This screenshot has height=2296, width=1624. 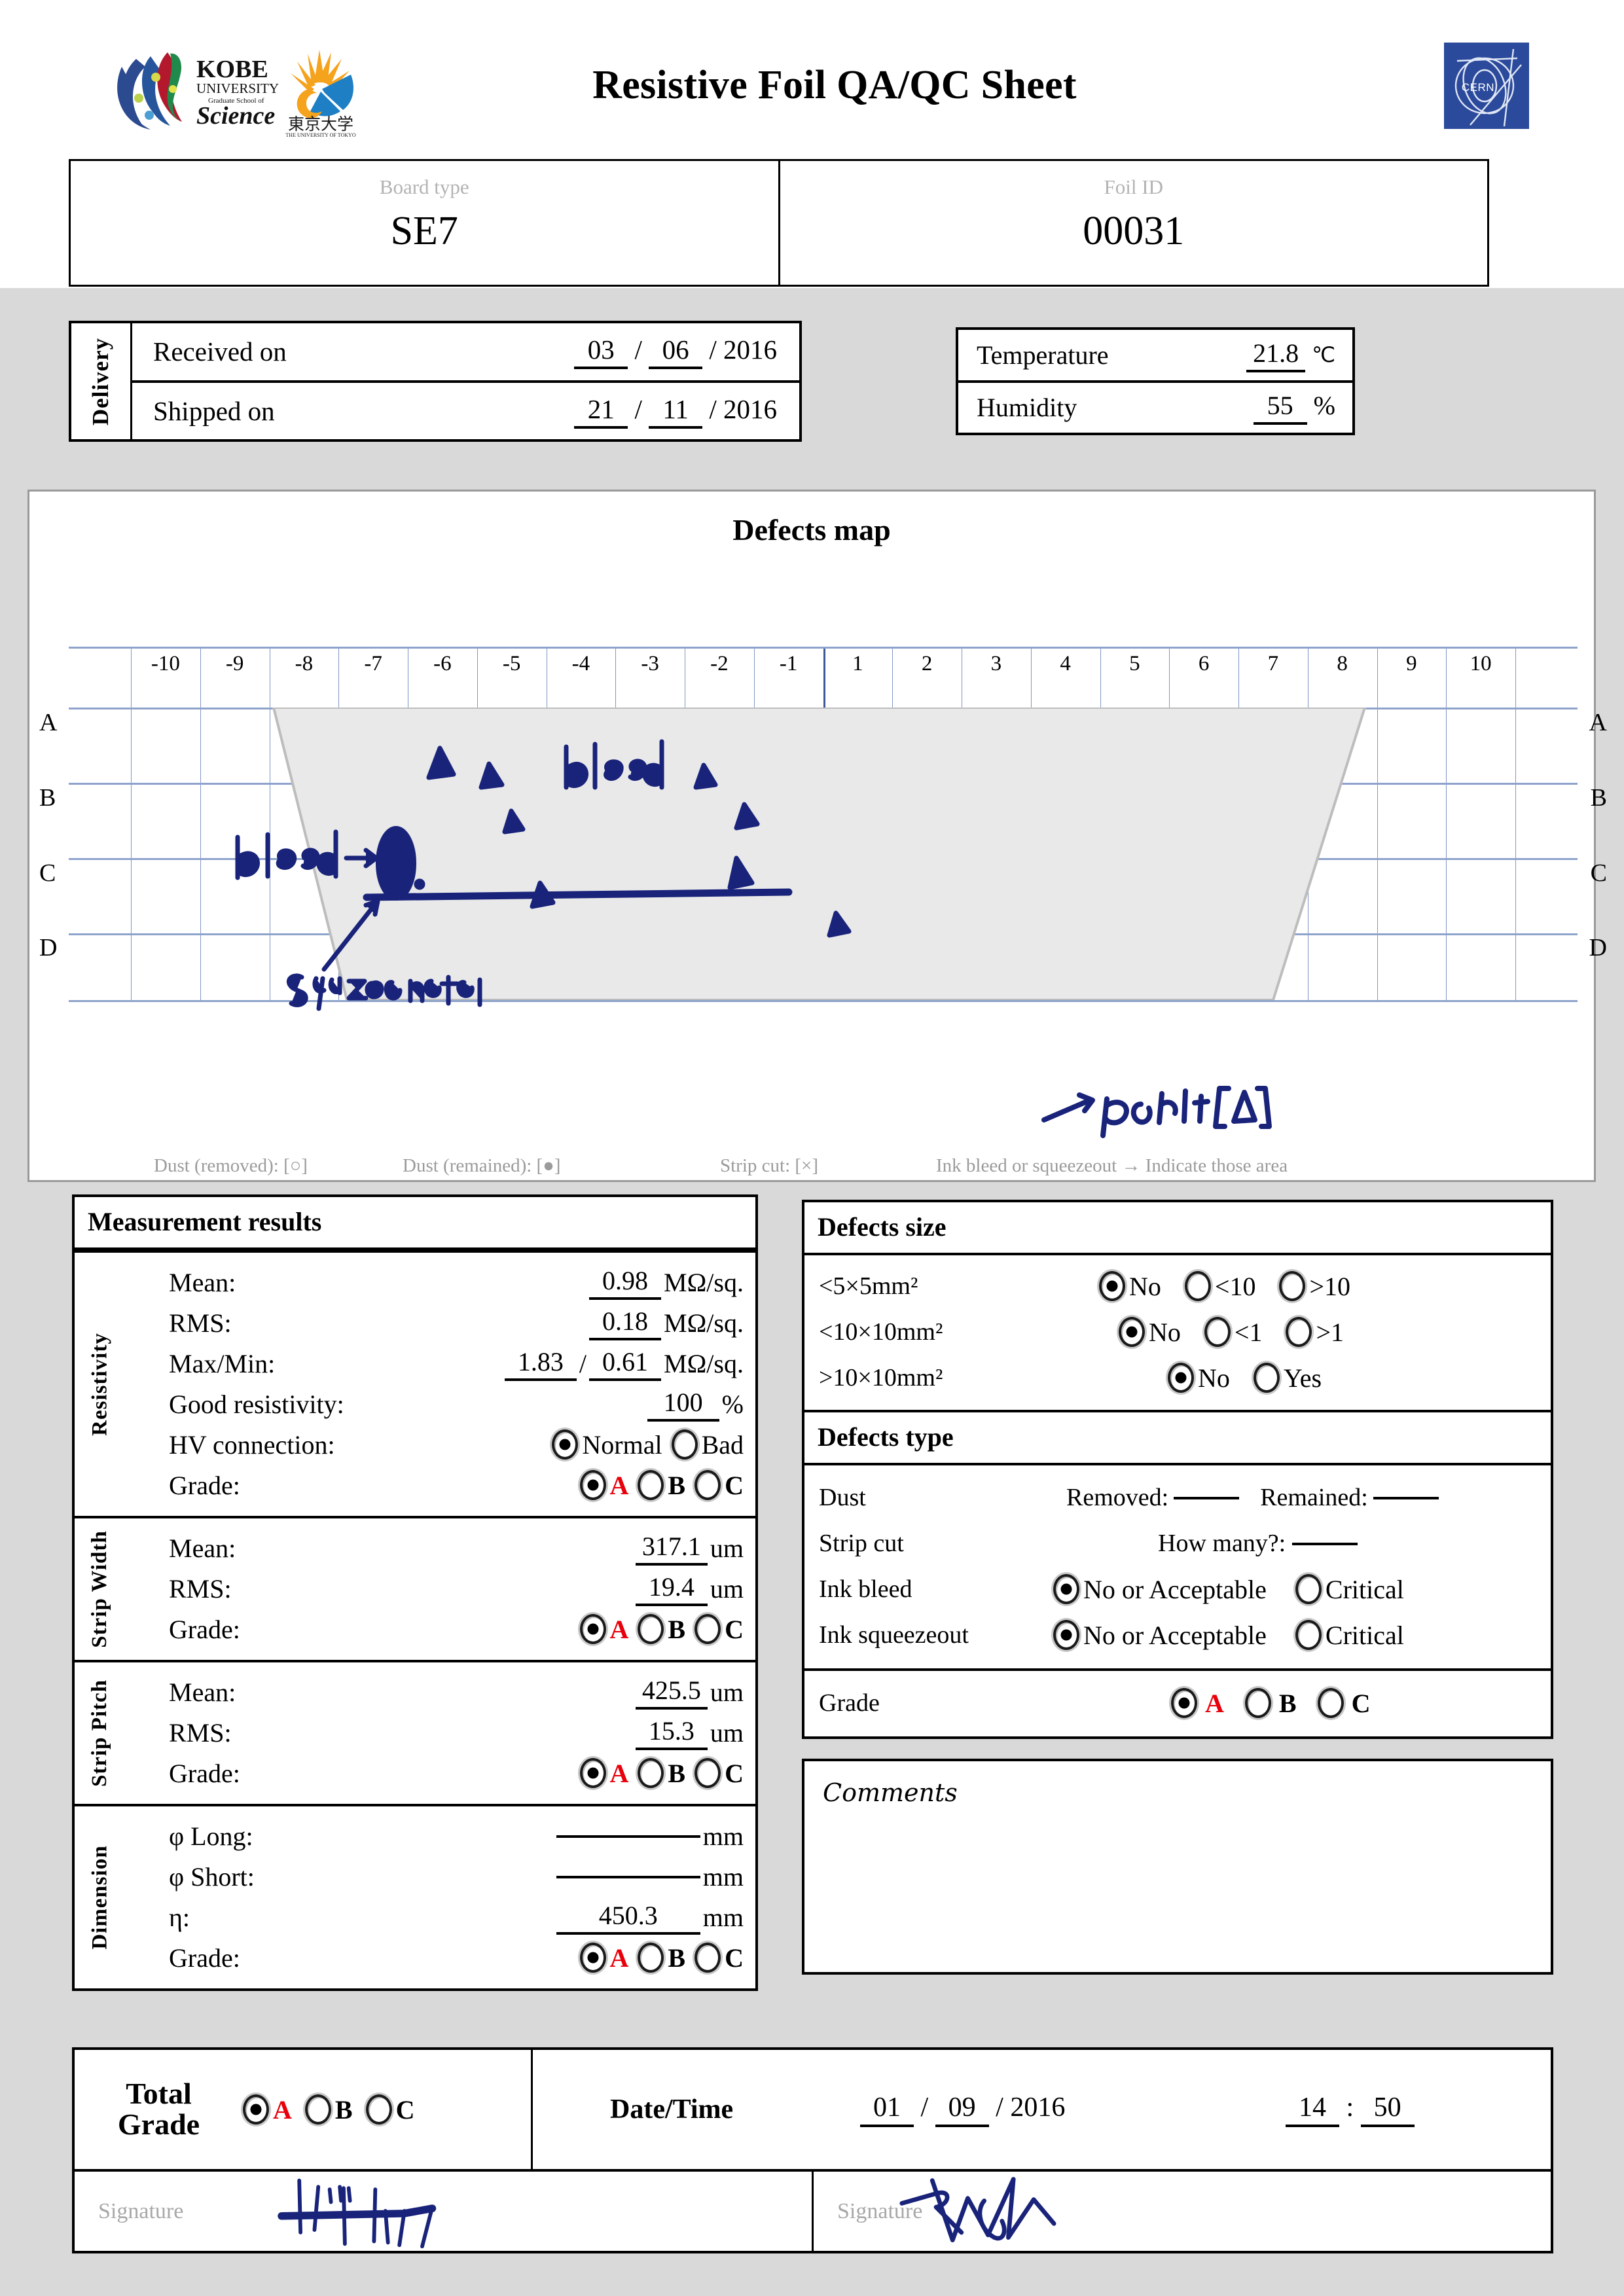 I want to click on hv-option-normal: Normal, so click(x=605, y=1444).